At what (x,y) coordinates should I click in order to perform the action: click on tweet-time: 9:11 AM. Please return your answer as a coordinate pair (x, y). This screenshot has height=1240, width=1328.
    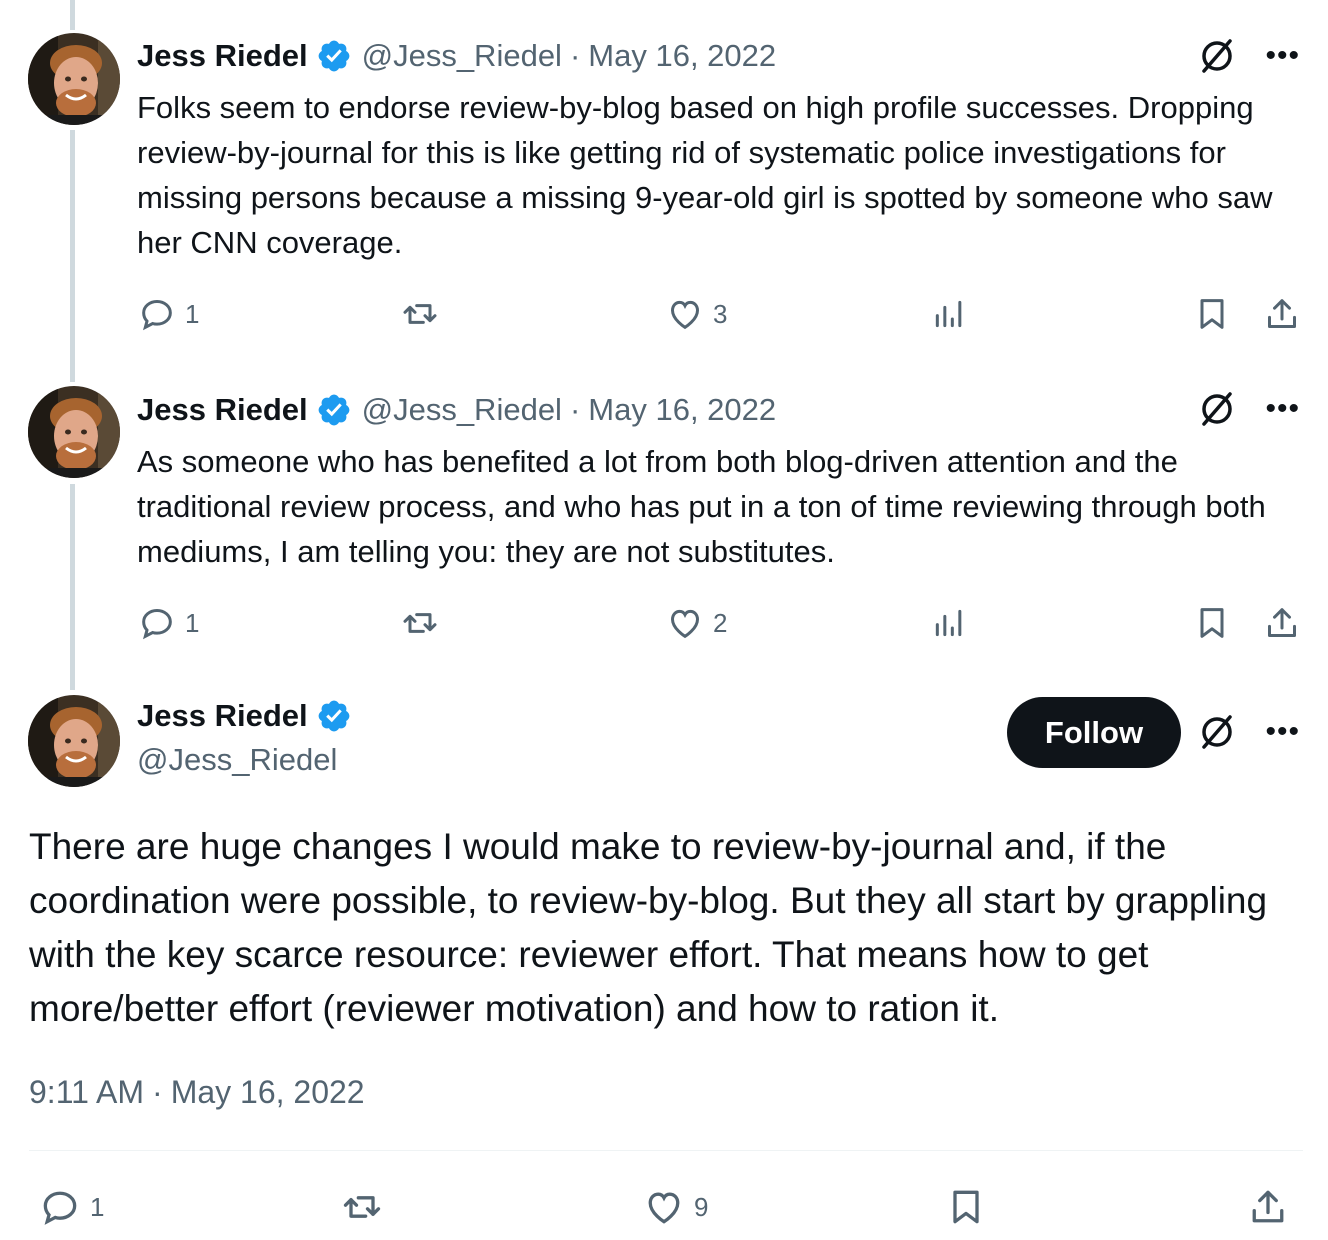
    Looking at the image, I should click on (87, 1092).